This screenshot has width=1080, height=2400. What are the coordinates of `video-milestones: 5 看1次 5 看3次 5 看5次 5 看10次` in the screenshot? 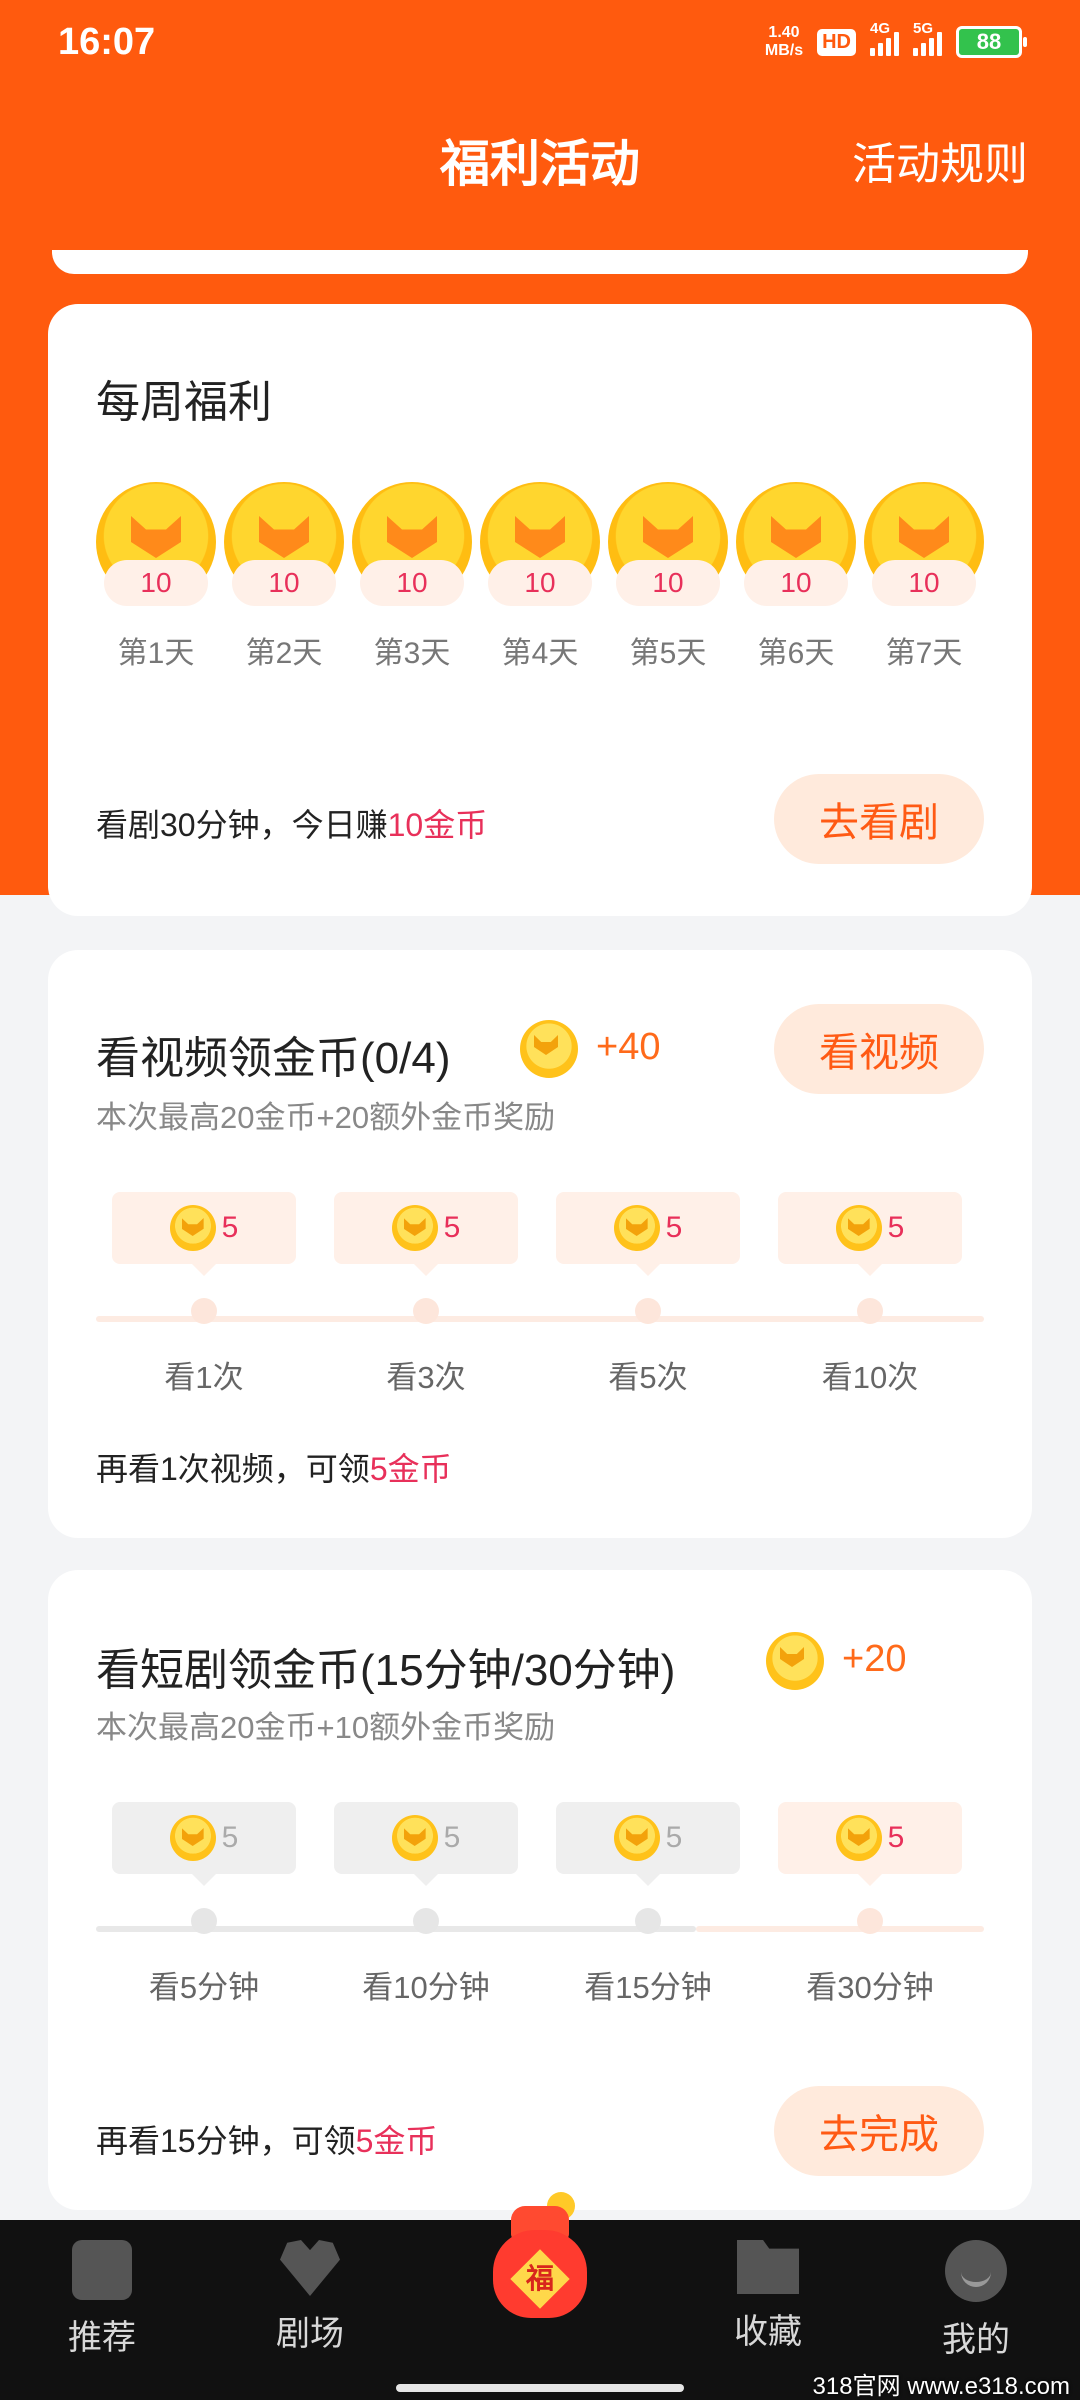 It's located at (540, 1293).